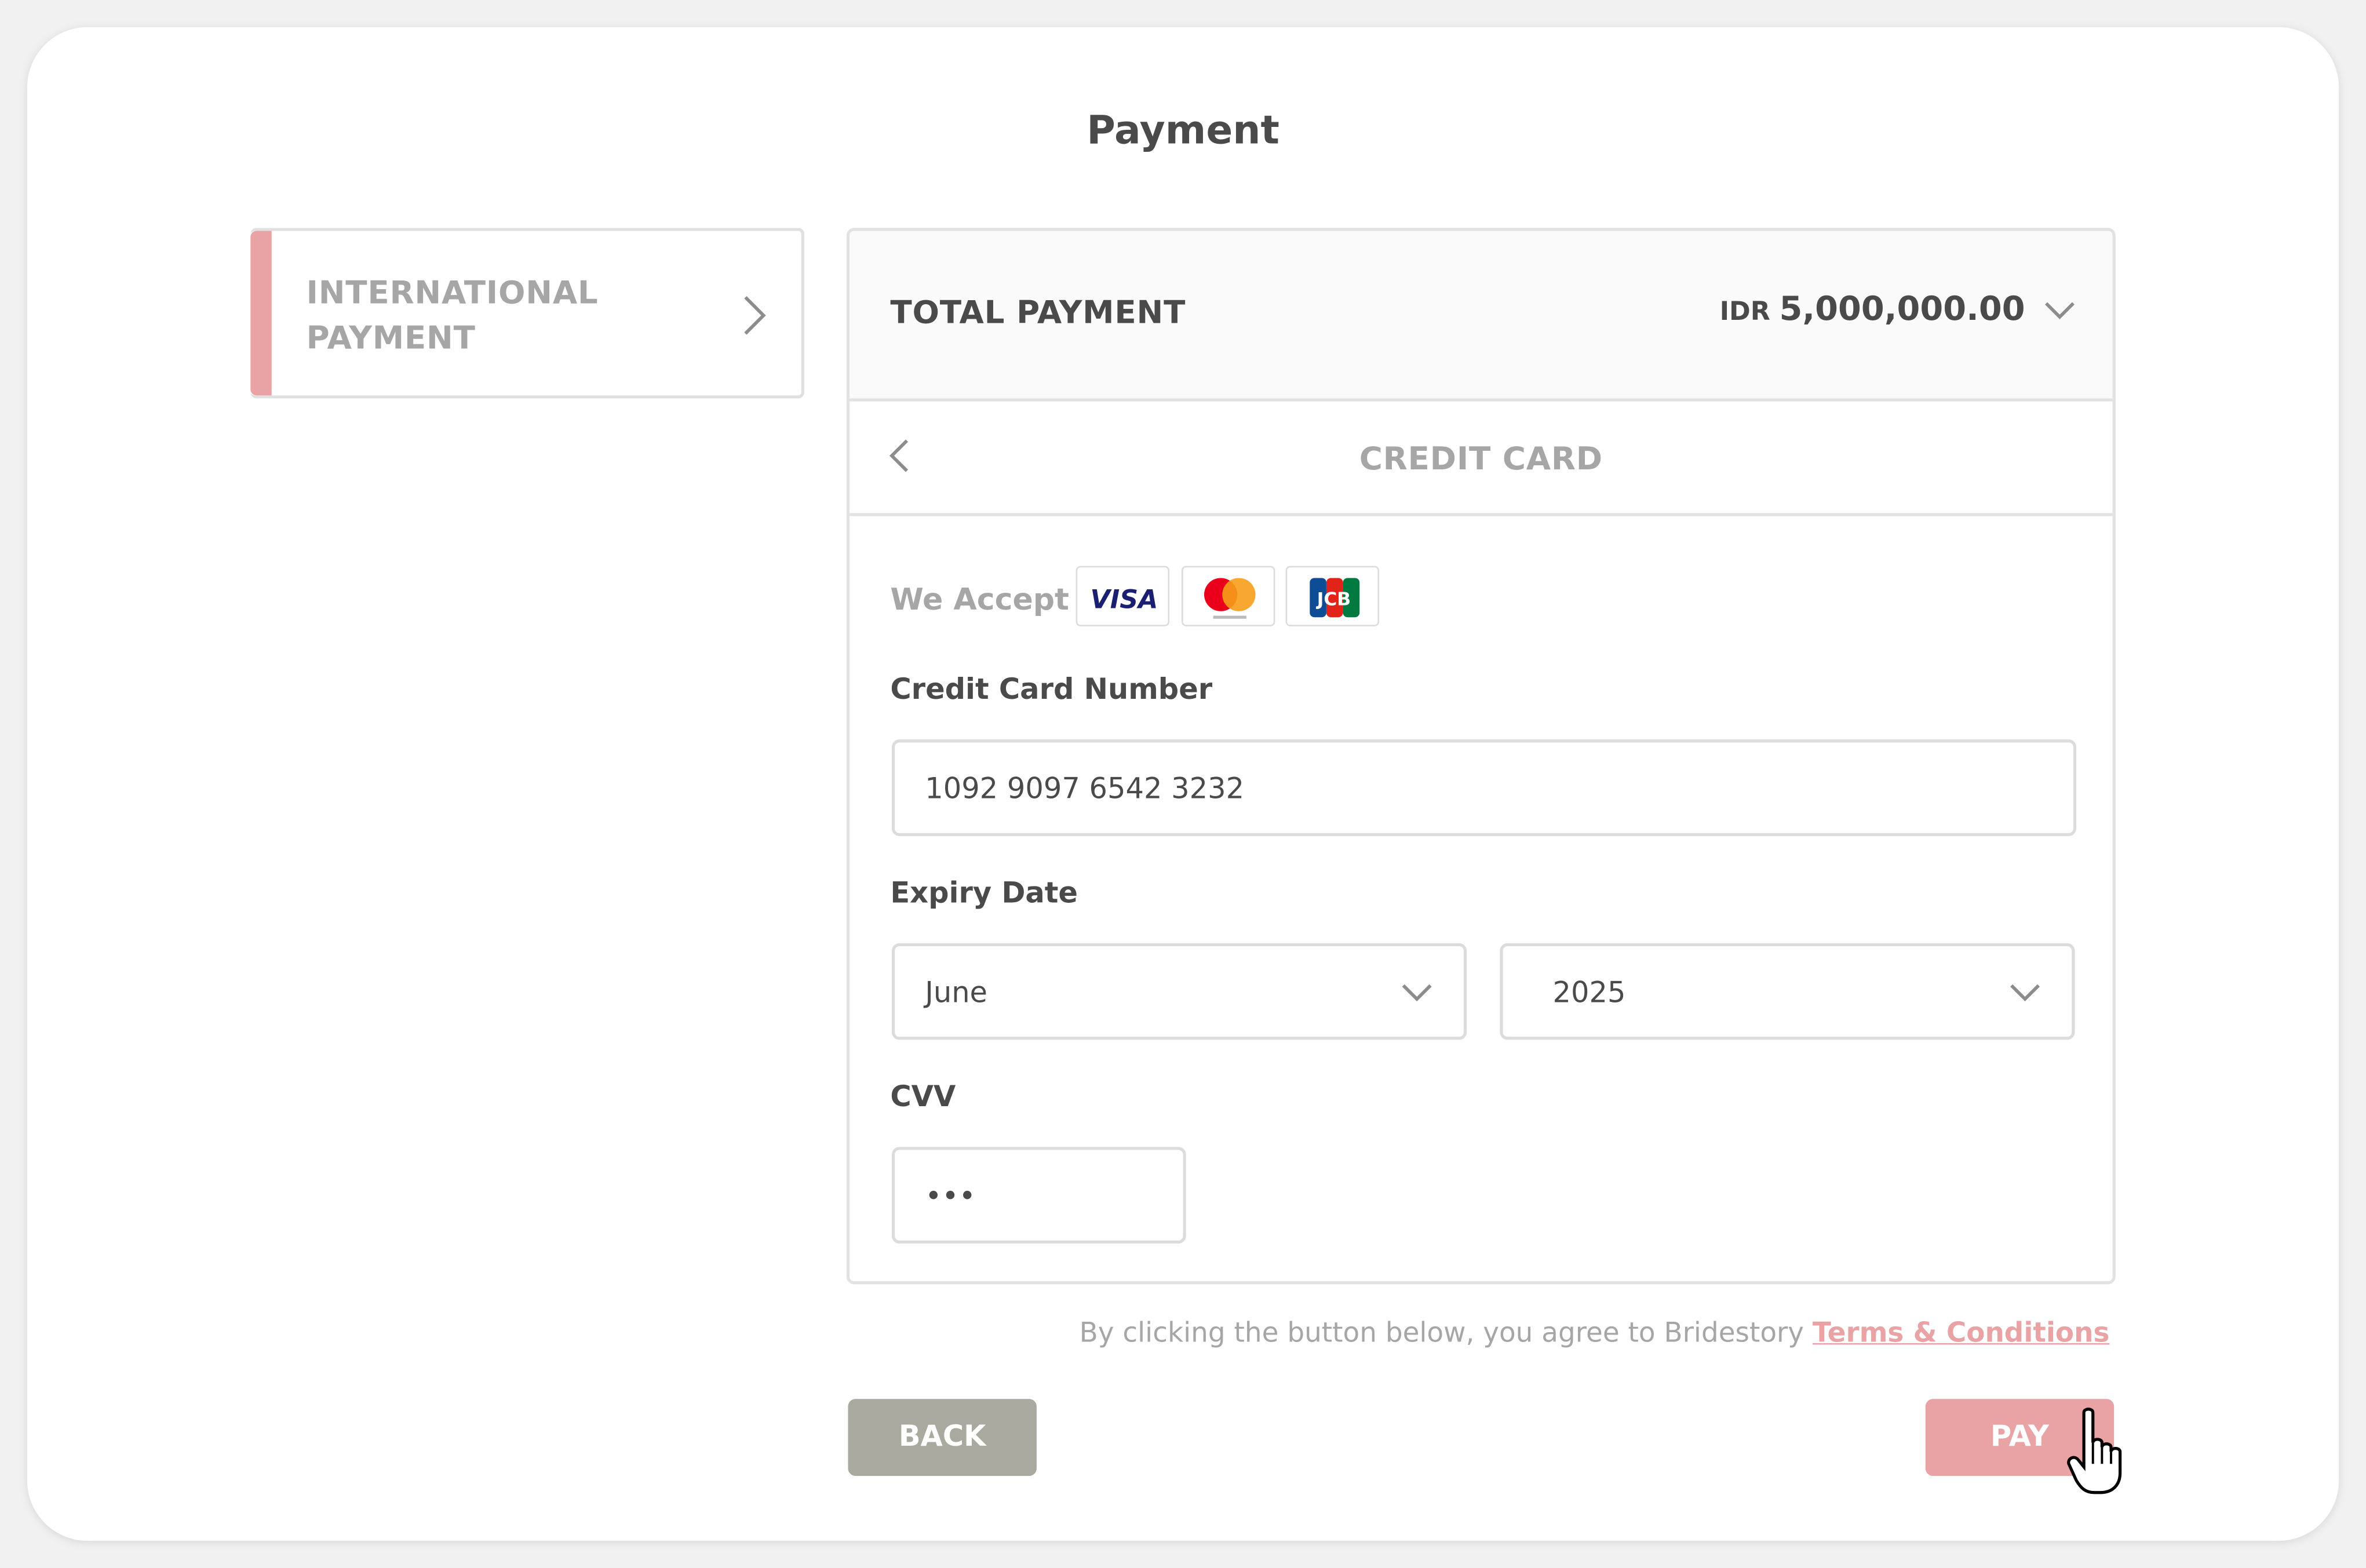  Describe the element at coordinates (979, 599) in the screenshot. I see `we-accept-label: We Accept` at that location.